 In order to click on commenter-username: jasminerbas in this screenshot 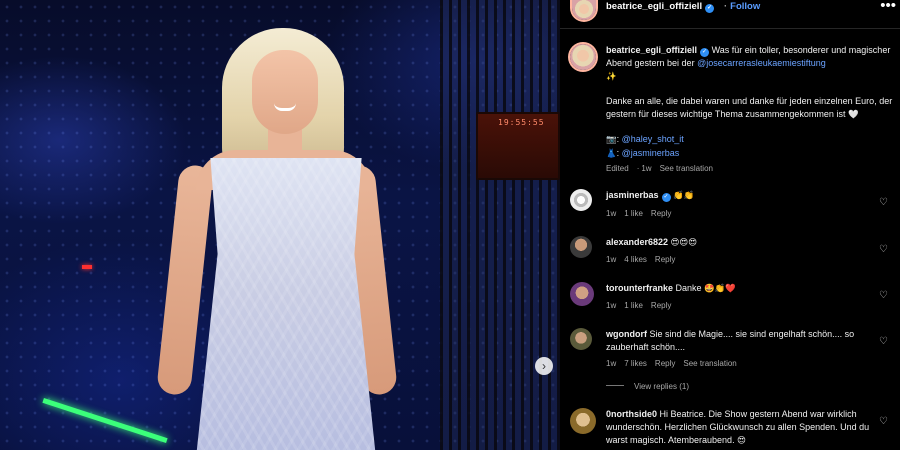, I will do `click(632, 195)`.